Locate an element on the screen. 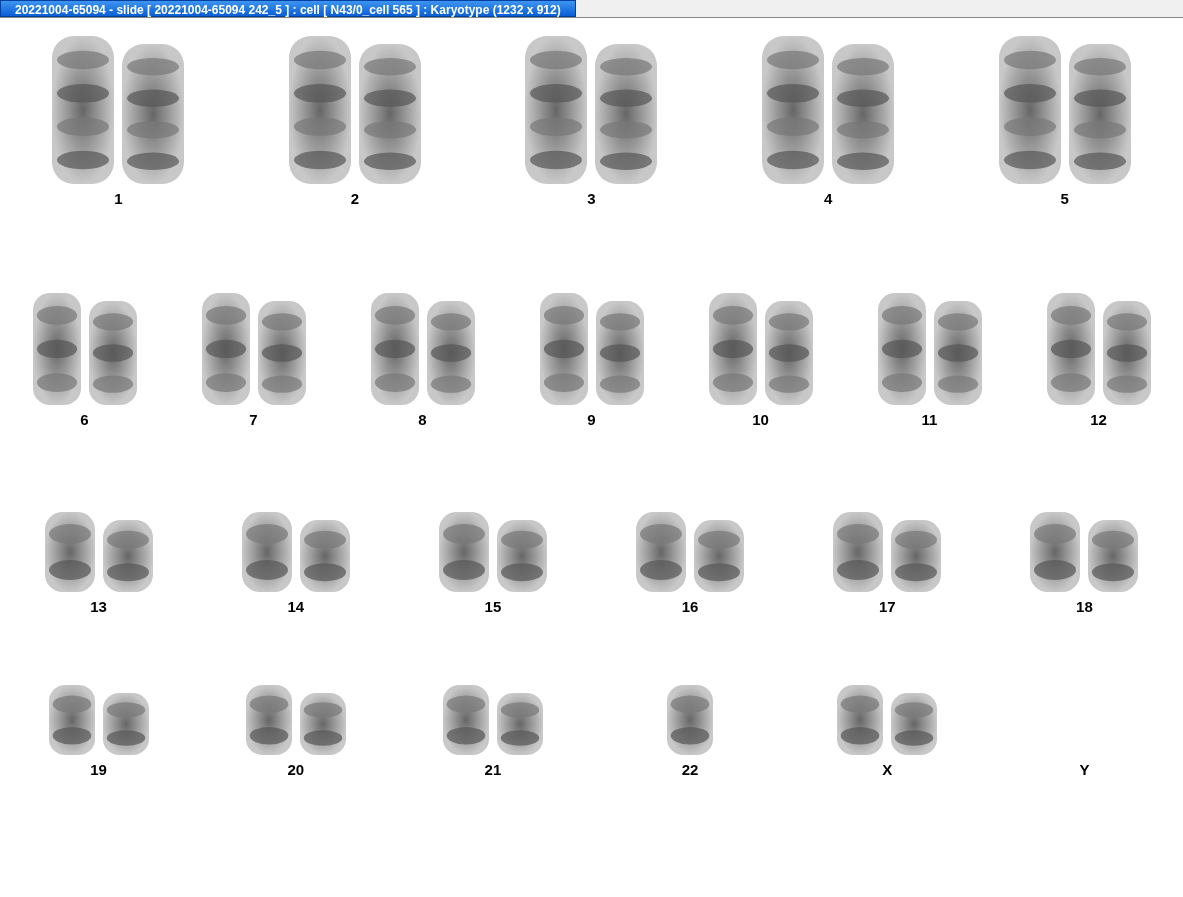  chromosome-number: 8 is located at coordinates (422, 419).